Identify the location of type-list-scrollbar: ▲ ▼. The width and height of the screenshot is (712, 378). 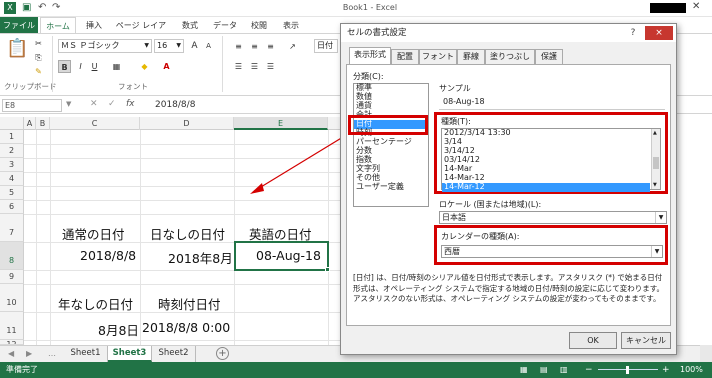
(655, 159).